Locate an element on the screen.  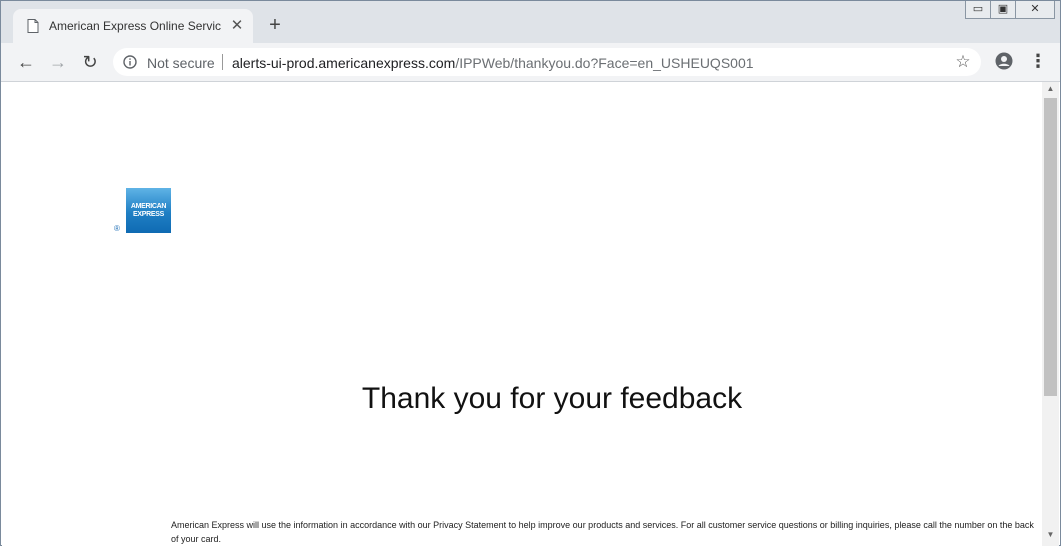
amex-logo-box: AMERICAN EXPRESS is located at coordinates (148, 210).